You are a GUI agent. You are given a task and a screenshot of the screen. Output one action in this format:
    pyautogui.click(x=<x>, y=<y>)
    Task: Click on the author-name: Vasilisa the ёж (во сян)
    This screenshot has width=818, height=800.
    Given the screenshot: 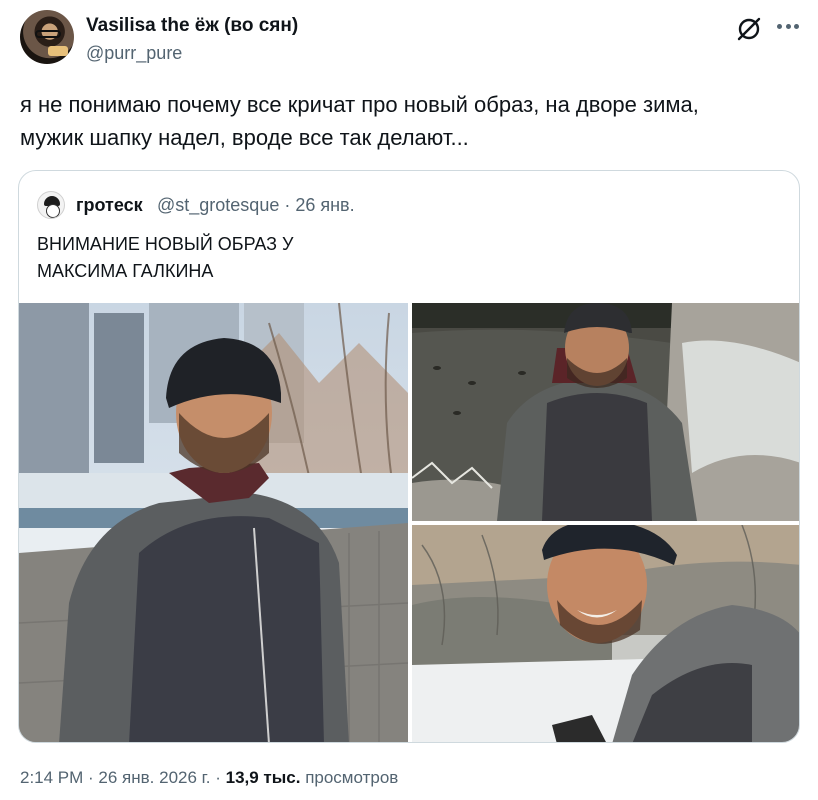 What is the action you would take?
    pyautogui.click(x=192, y=26)
    